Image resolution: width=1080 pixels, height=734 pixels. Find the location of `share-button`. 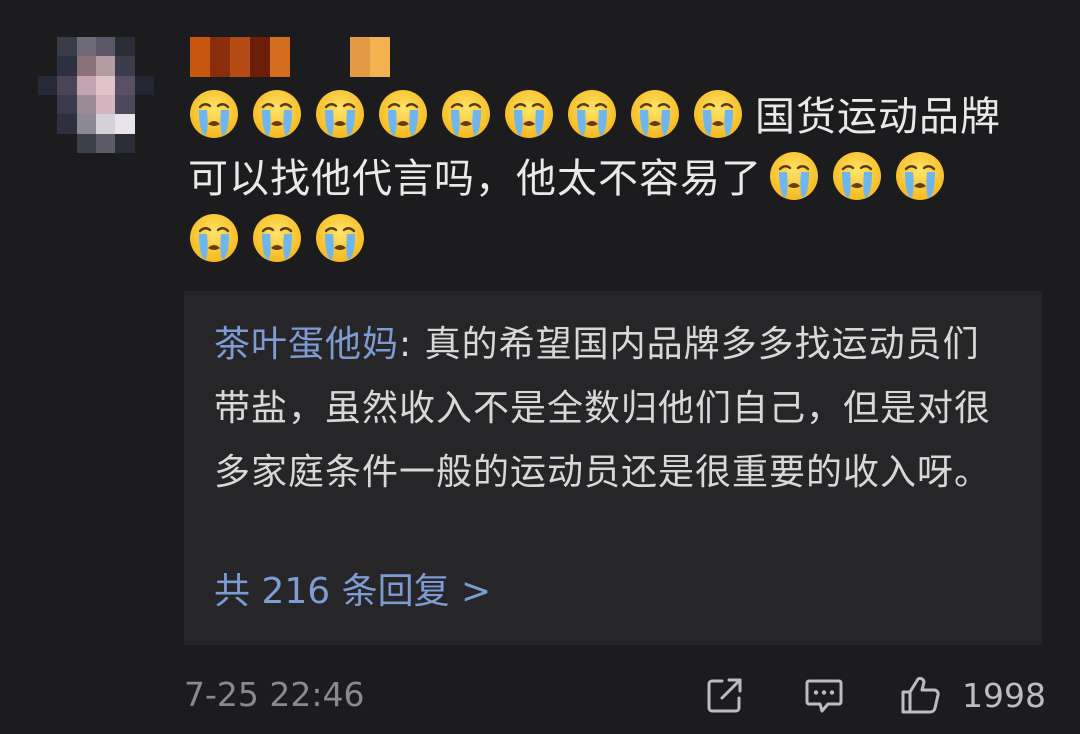

share-button is located at coordinates (725, 695).